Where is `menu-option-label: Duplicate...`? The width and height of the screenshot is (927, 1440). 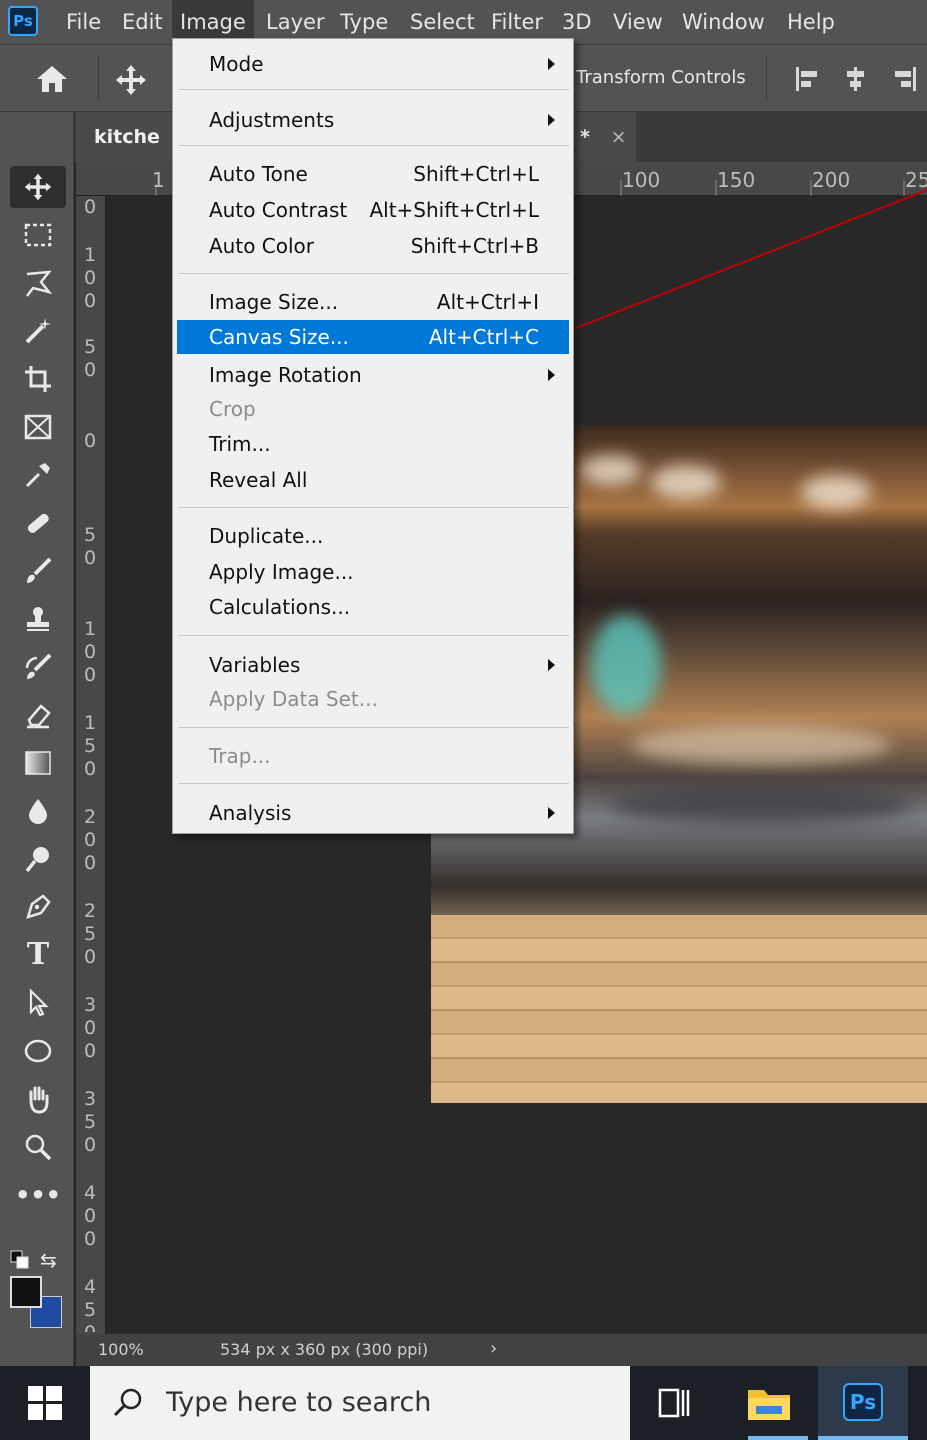 menu-option-label: Duplicate... is located at coordinates (266, 536).